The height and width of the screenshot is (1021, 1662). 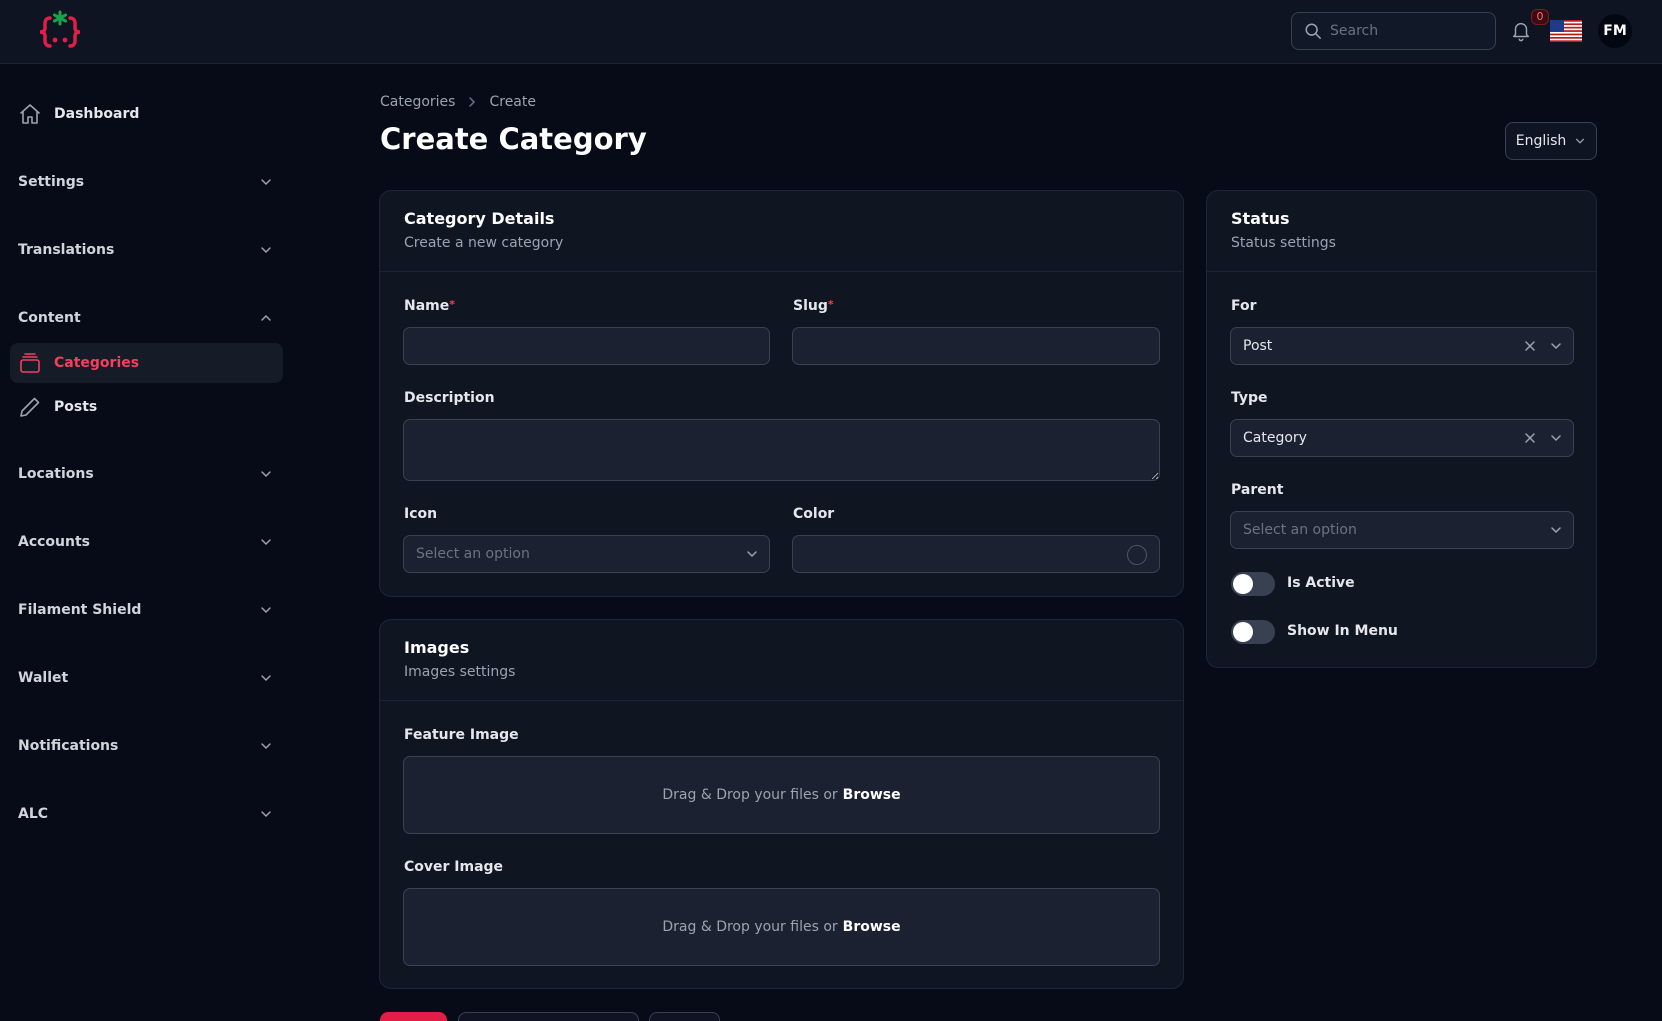 What do you see at coordinates (146, 114) in the screenshot?
I see `sidebar-item-dashboard: Dashboard` at bounding box center [146, 114].